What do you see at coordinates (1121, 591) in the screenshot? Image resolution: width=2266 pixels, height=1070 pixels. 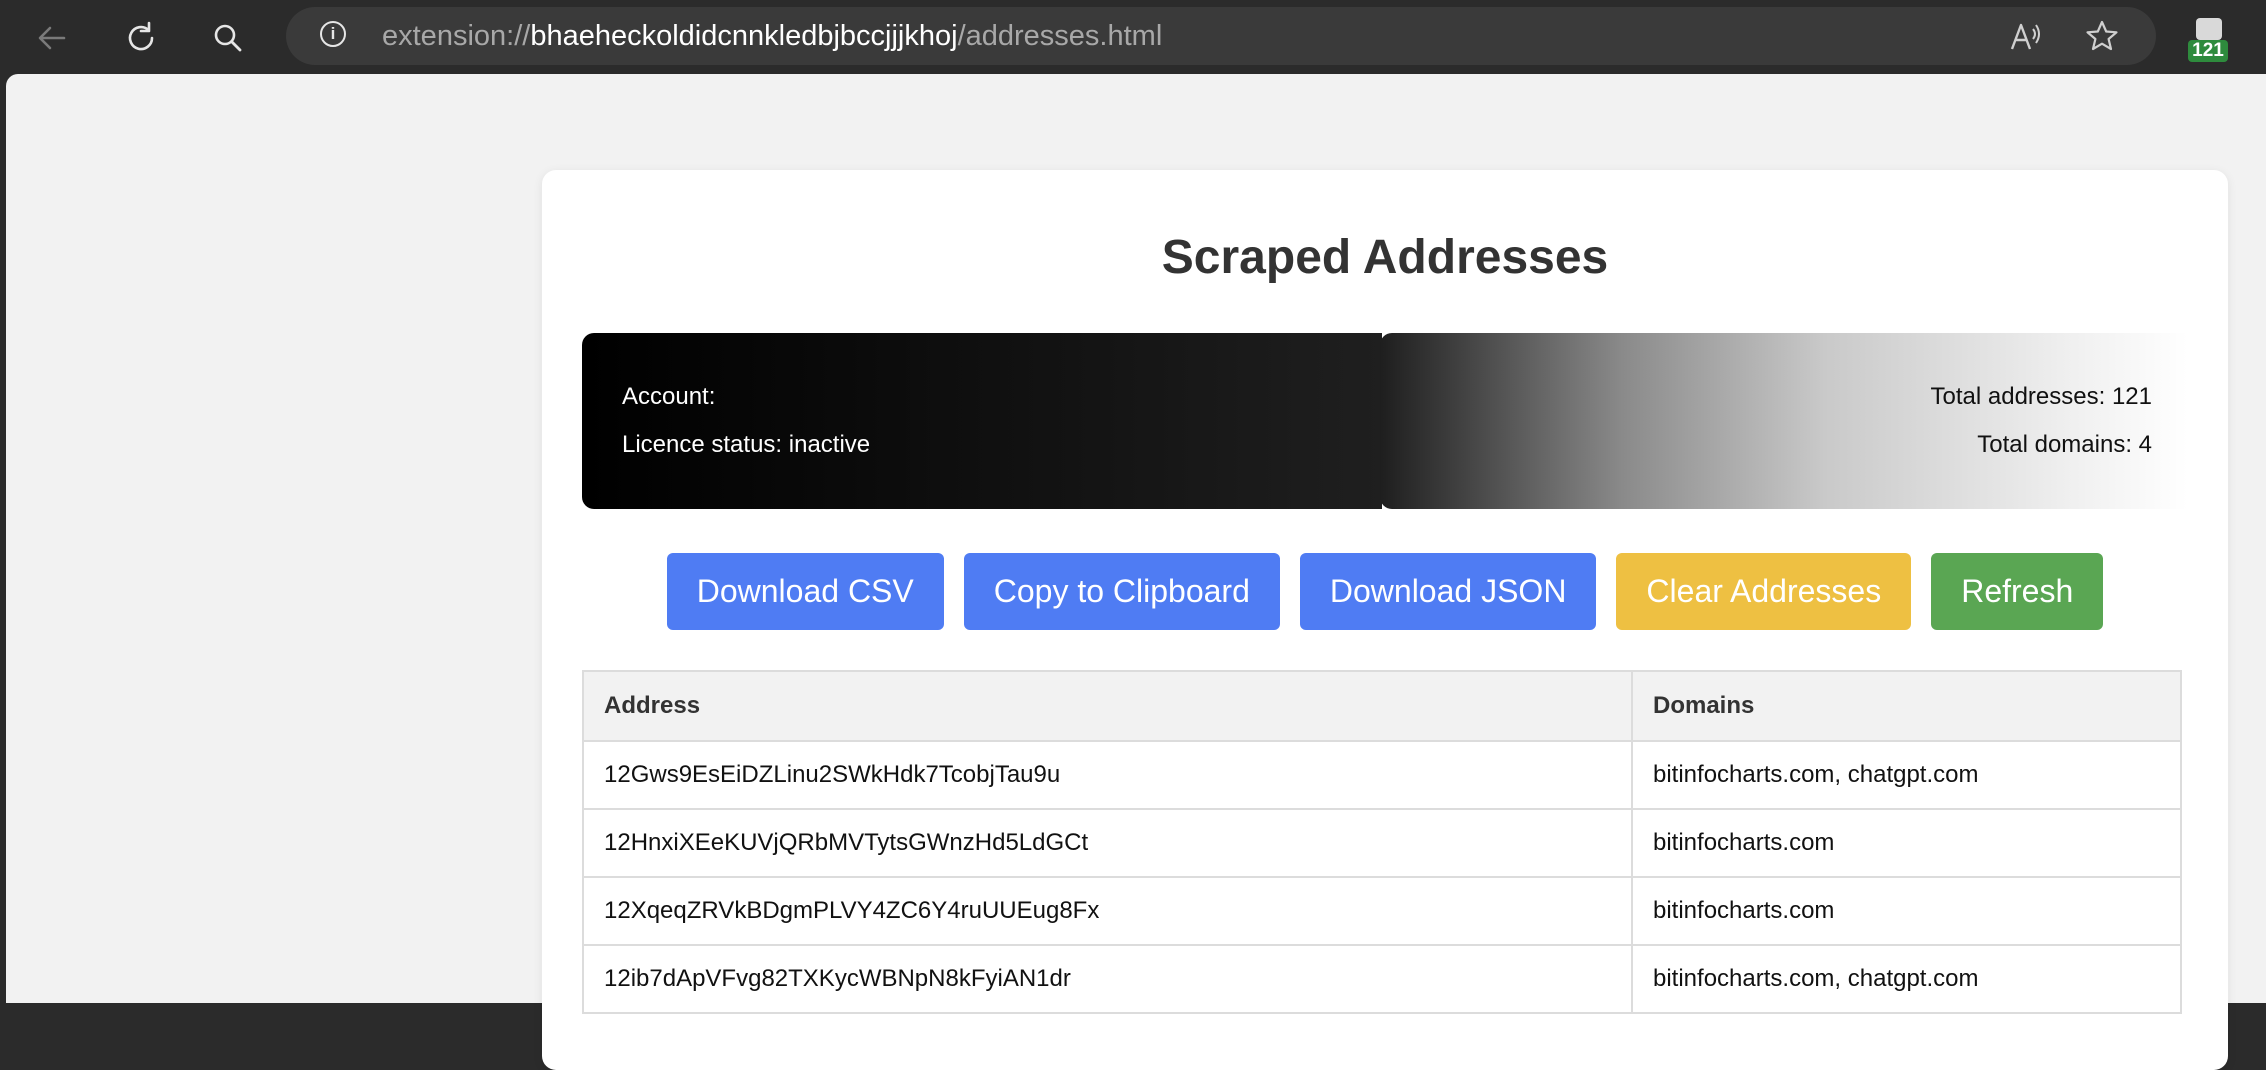 I see `copy-to-clipboard-button: Copy to Clipboard` at bounding box center [1121, 591].